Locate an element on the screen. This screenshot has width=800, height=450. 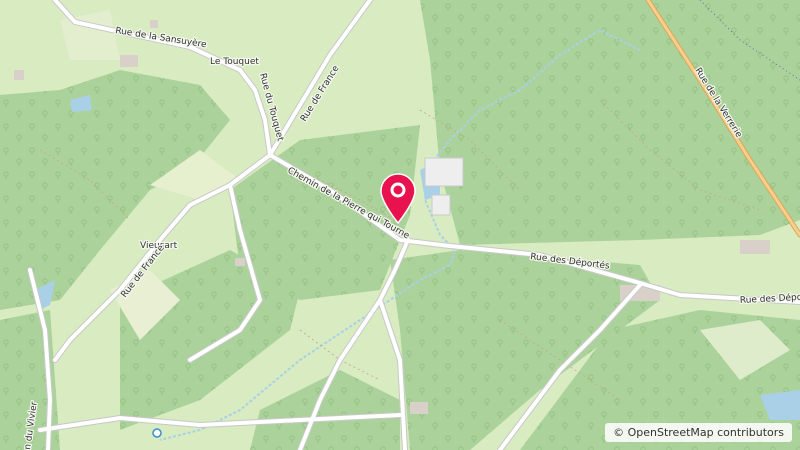
water-point-icon is located at coordinates (157, 433).